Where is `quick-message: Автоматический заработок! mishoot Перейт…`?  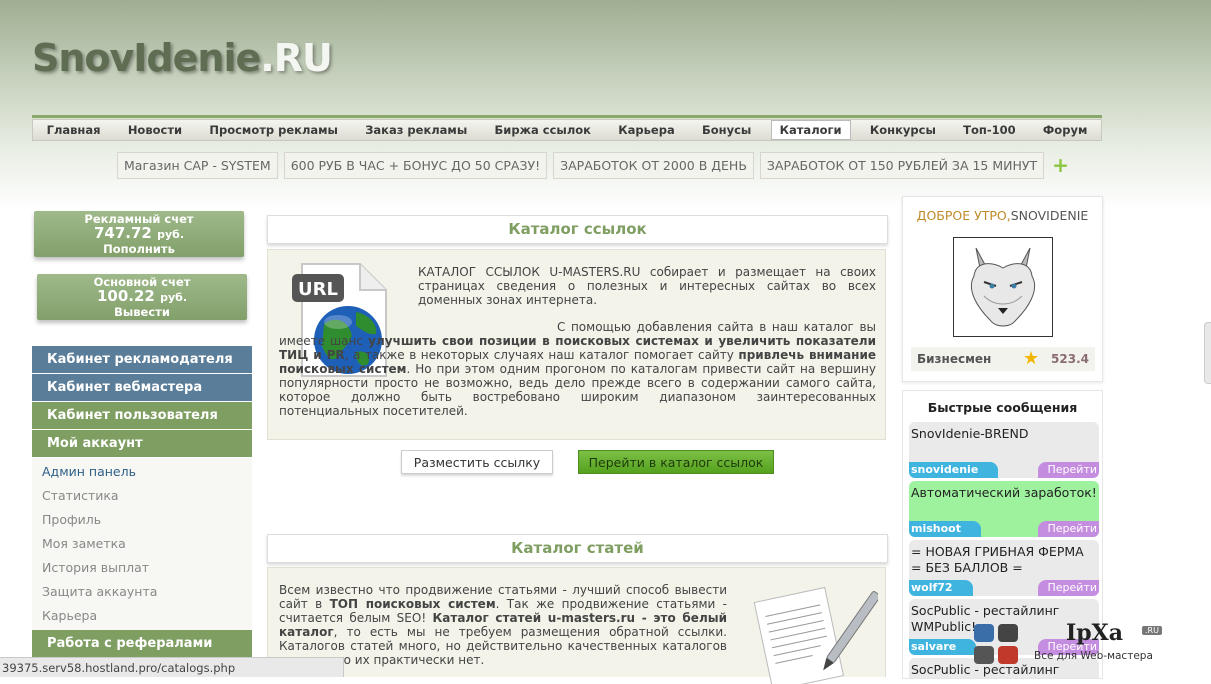
quick-message: Автоматический заработок! mishoot Перейт… is located at coordinates (1004, 509).